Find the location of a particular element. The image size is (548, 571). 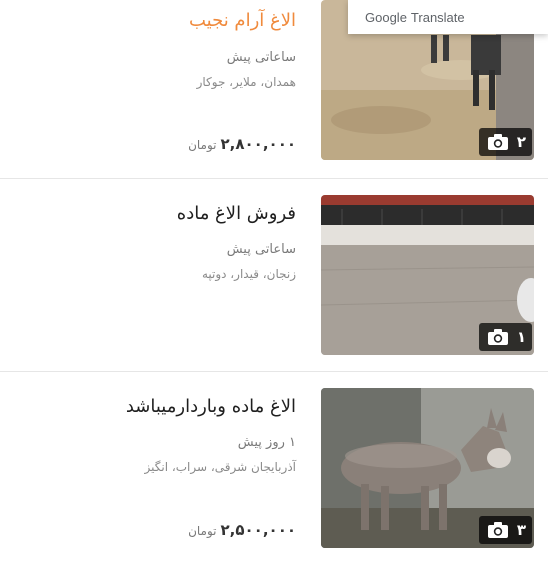

listing-title: الاغ ماده وباردارمیباشد is located at coordinates (211, 406).